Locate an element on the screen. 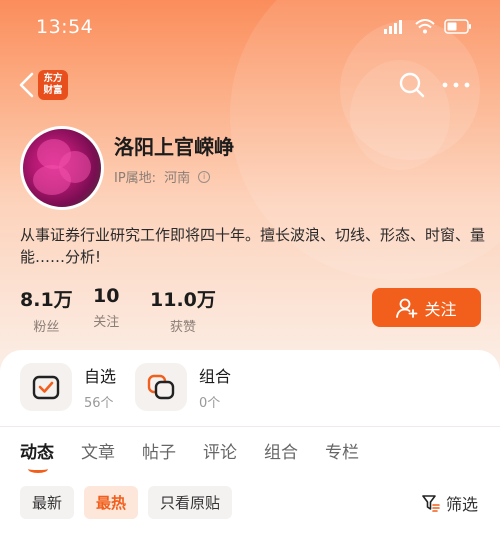 Image resolution: width=500 pixels, height=543 pixels. stat-likes: 11.0万 获赞 is located at coordinates (183, 310).